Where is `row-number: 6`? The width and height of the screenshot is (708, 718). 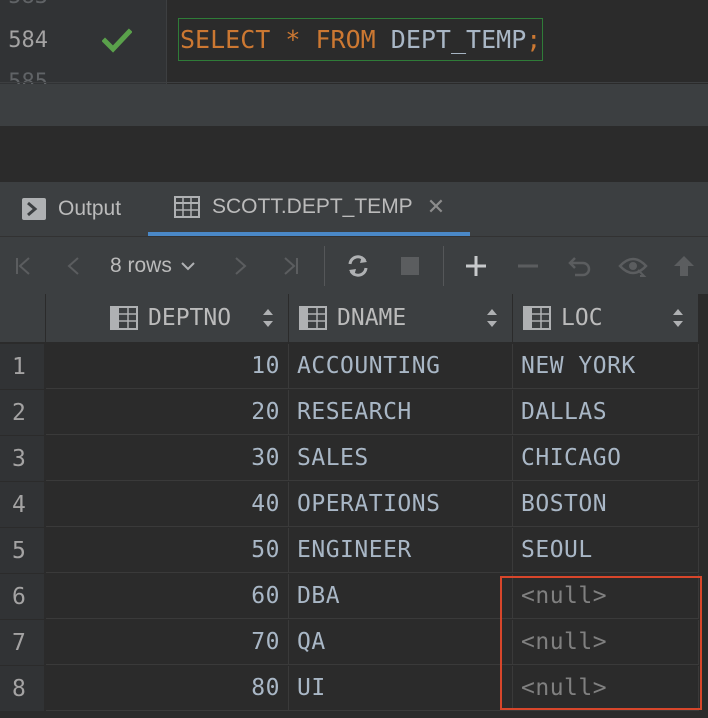
row-number: 6 is located at coordinates (22, 596).